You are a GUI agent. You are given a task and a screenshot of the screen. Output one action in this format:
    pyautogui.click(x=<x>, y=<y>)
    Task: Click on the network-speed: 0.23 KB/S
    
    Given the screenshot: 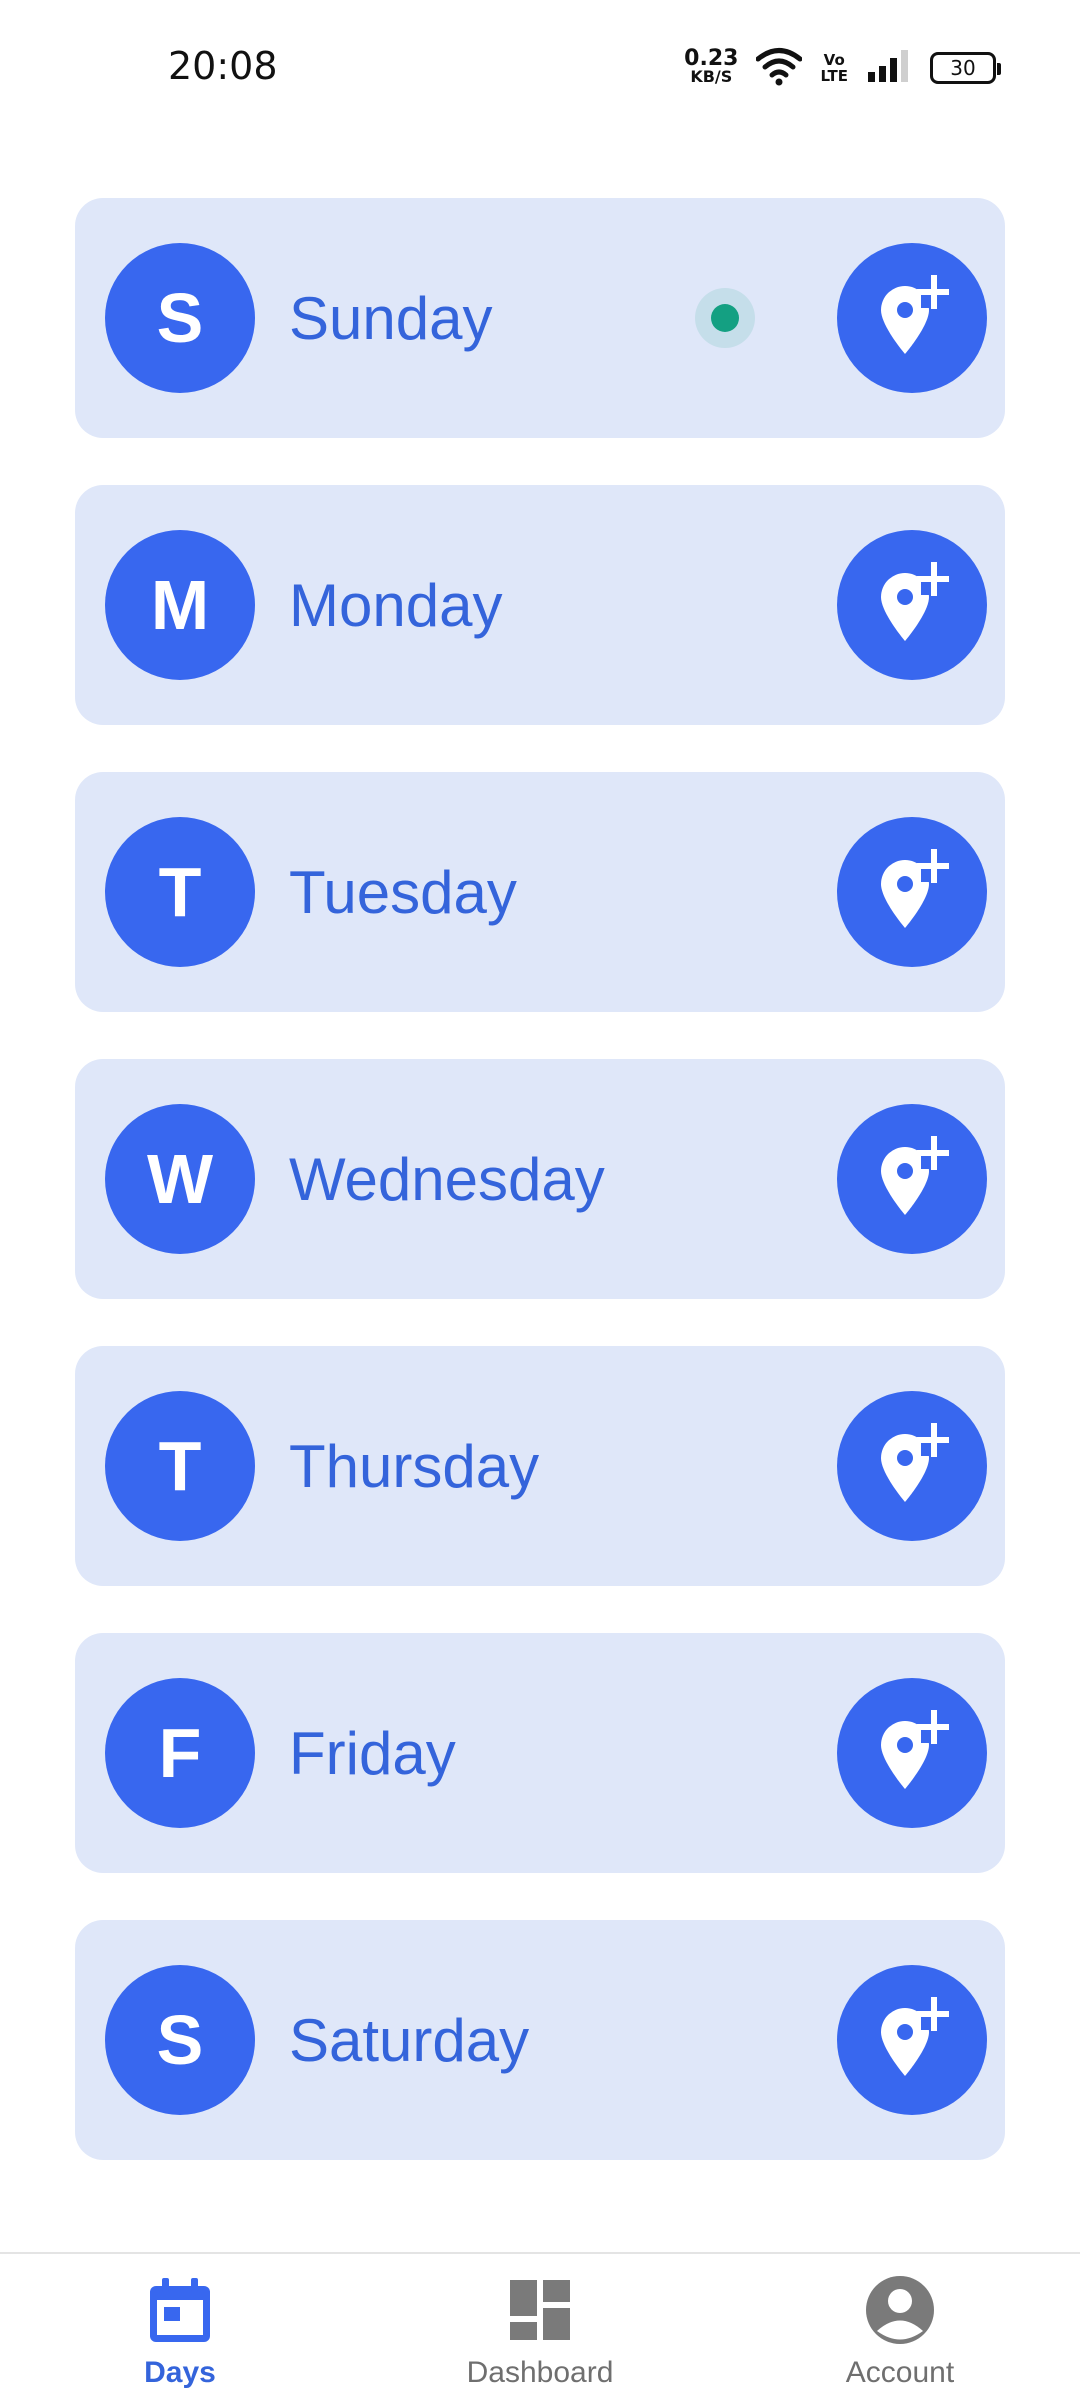 What is the action you would take?
    pyautogui.click(x=711, y=66)
    